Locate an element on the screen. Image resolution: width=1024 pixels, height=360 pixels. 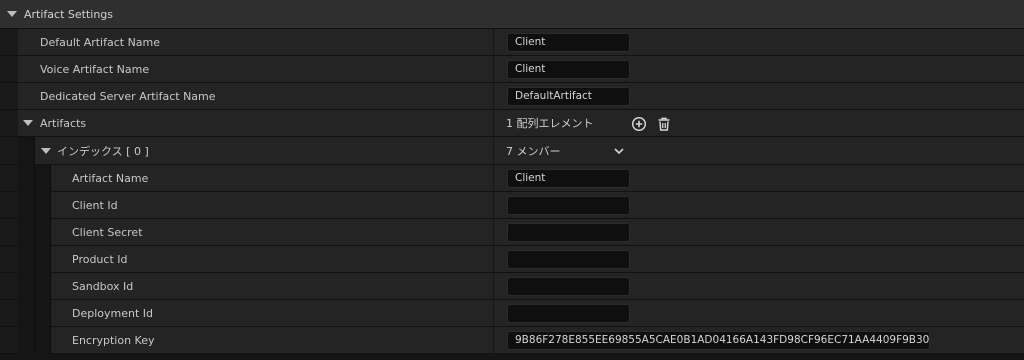
property-label: Default Artifact Name is located at coordinates (100, 42).